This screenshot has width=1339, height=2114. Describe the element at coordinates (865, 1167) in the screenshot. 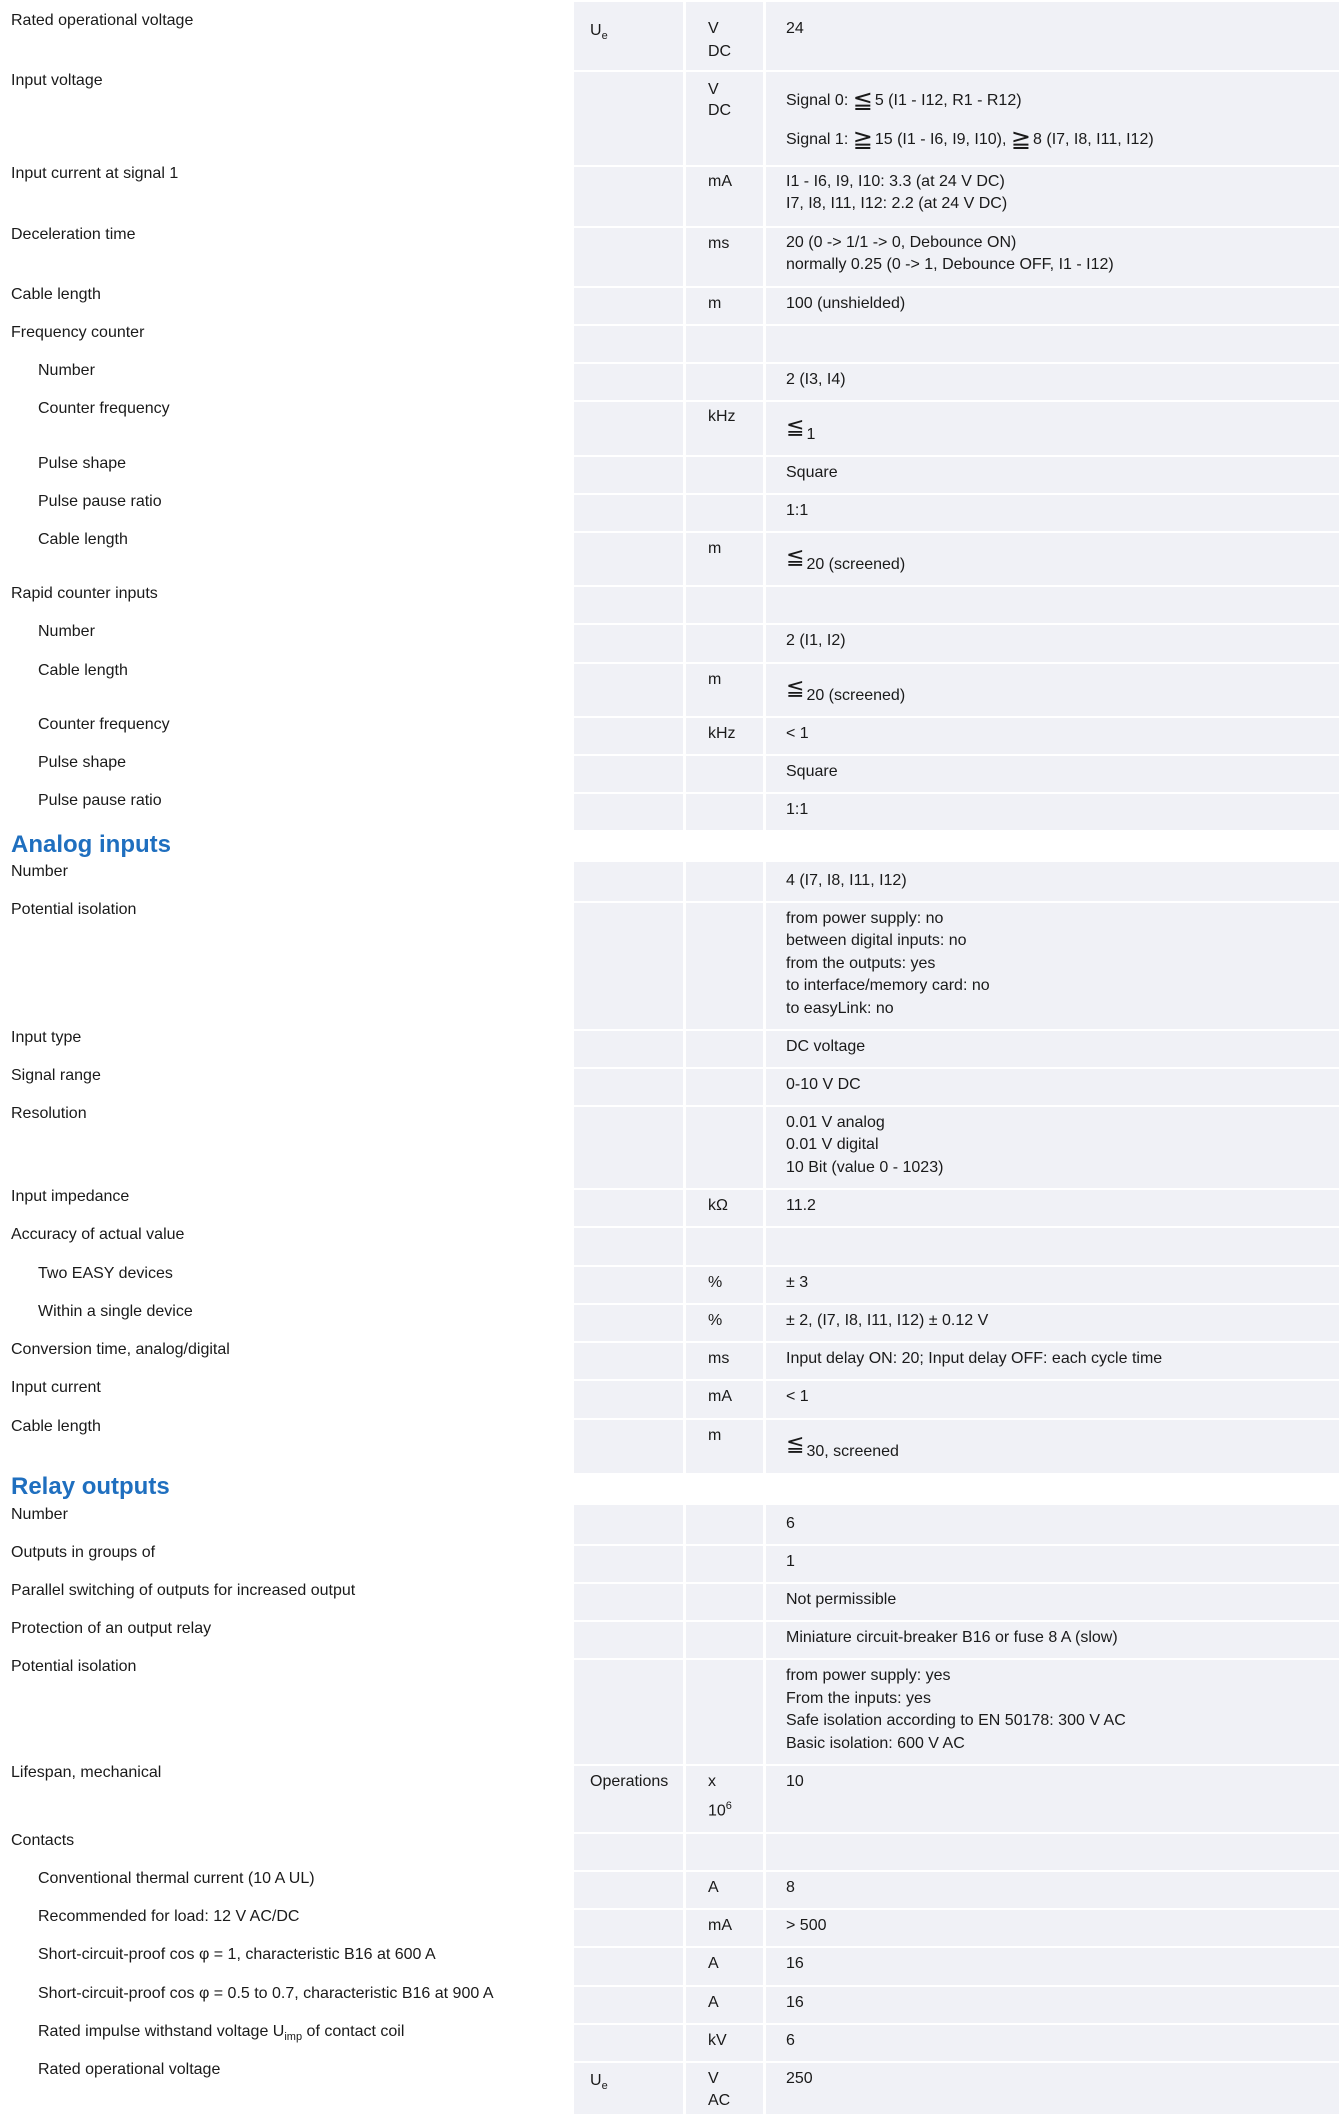

I see `value: 10 Bit (value 0 - 1023)` at that location.